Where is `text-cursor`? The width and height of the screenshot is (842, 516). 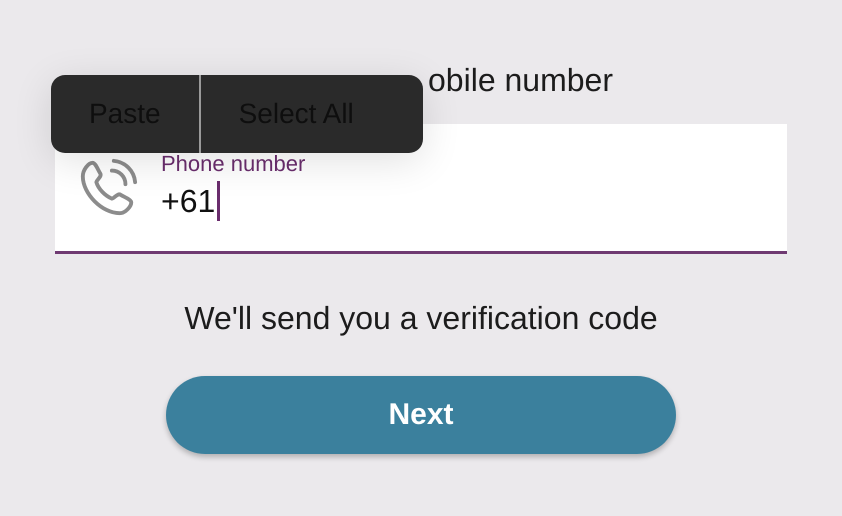 text-cursor is located at coordinates (218, 200).